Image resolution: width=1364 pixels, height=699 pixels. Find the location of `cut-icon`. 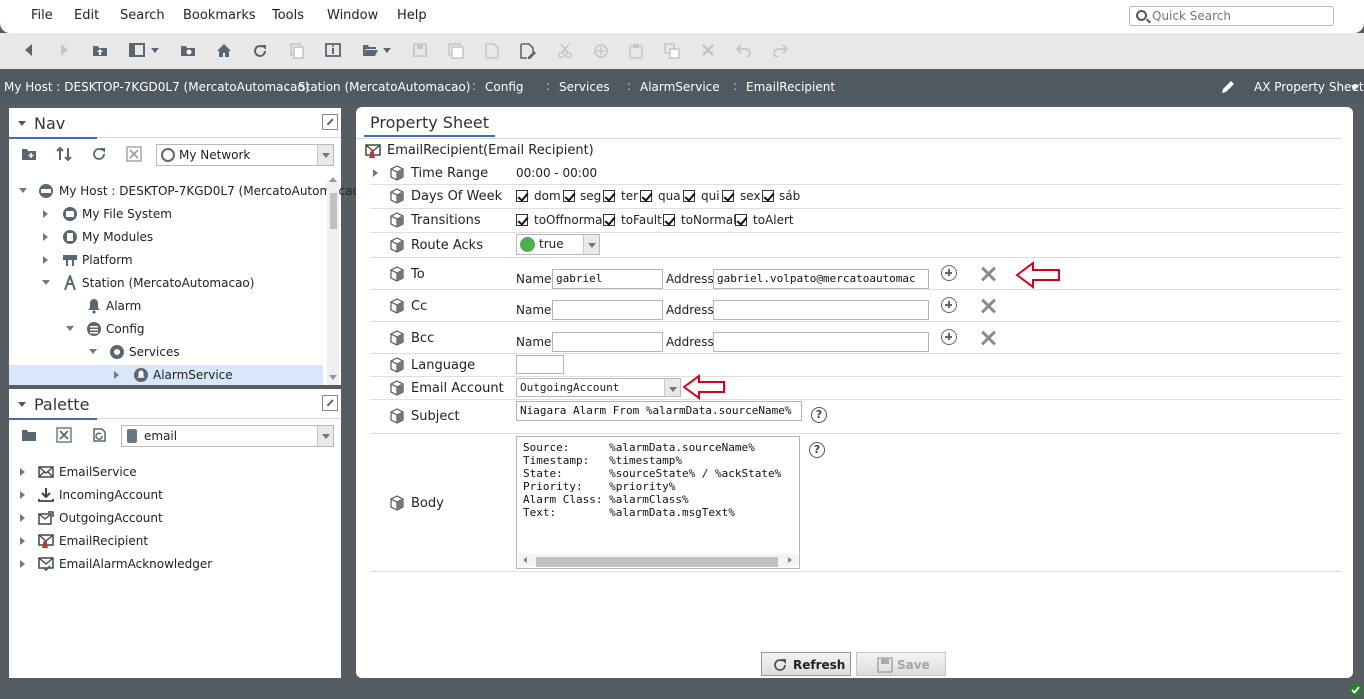

cut-icon is located at coordinates (565, 51).